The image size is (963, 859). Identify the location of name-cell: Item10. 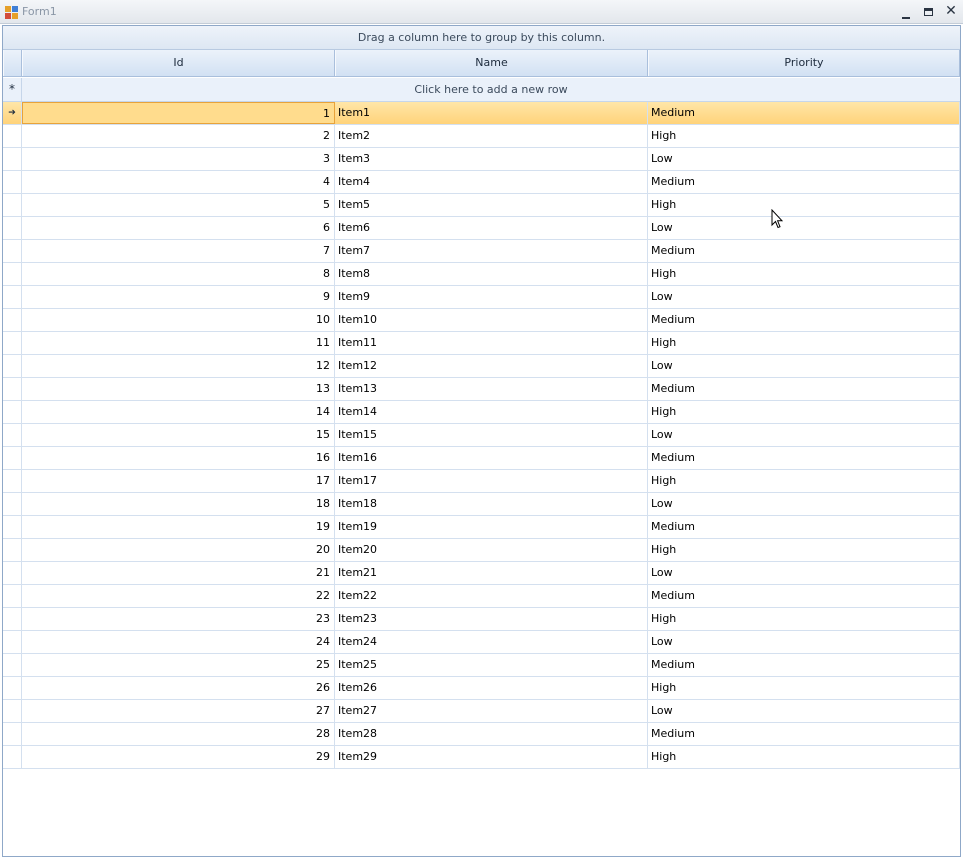
(491, 320).